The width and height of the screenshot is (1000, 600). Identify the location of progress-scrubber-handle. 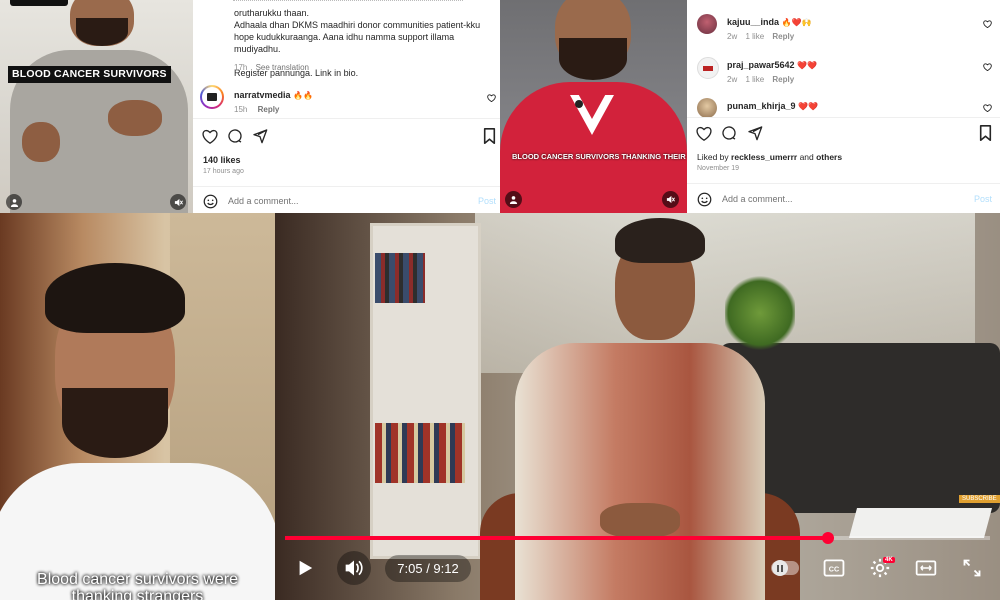
(828, 538).